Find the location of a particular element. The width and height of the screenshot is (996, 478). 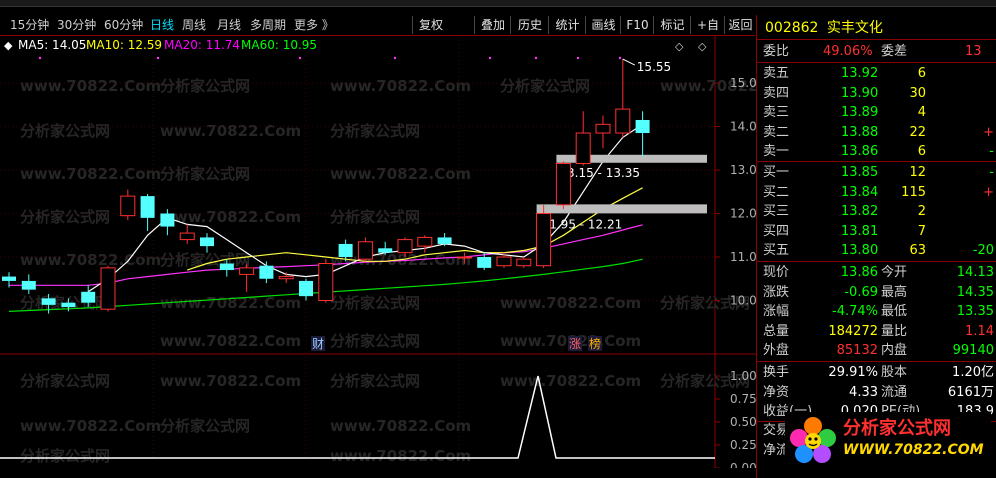

fund-value: 29.91% is located at coordinates (853, 372).